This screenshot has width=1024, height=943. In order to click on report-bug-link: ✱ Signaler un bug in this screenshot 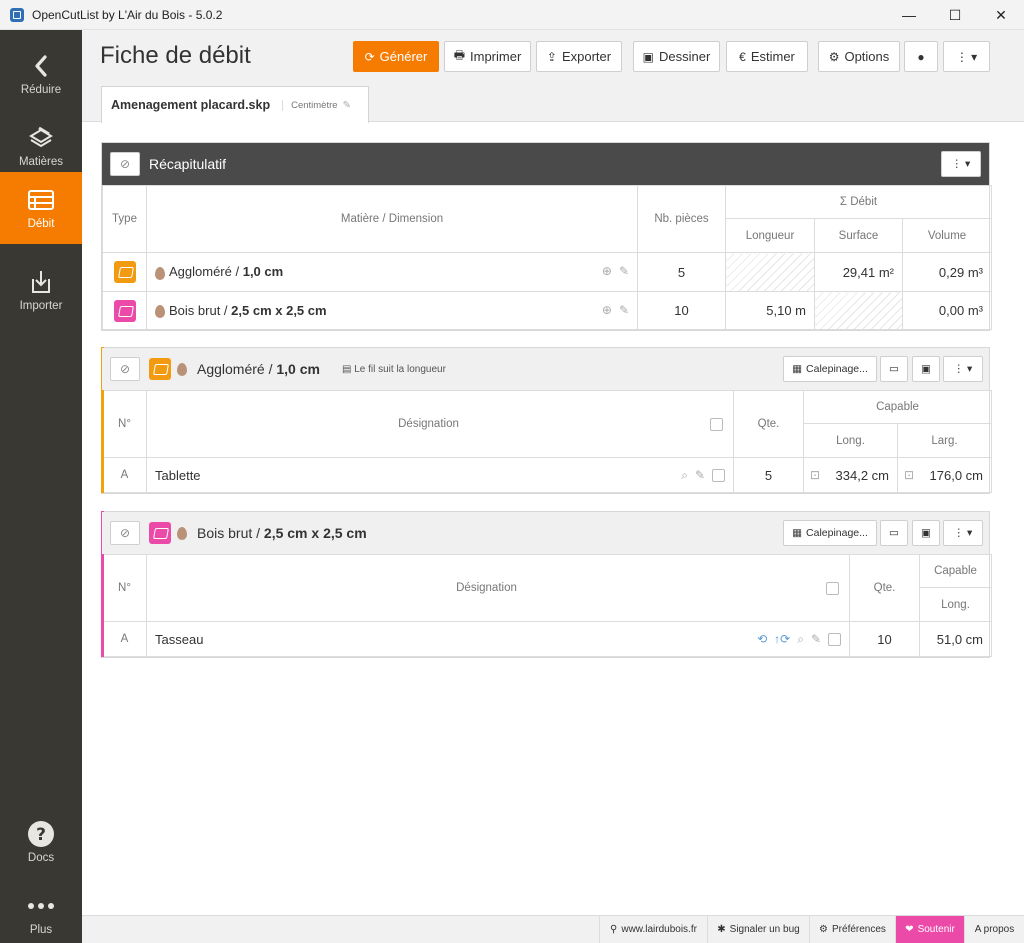, I will do `click(758, 929)`.